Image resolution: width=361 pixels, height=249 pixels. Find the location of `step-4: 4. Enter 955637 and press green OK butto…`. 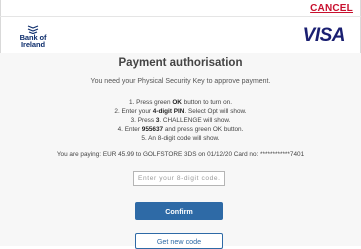

step-4: 4. Enter 955637 and press green OK butto… is located at coordinates (180, 129).